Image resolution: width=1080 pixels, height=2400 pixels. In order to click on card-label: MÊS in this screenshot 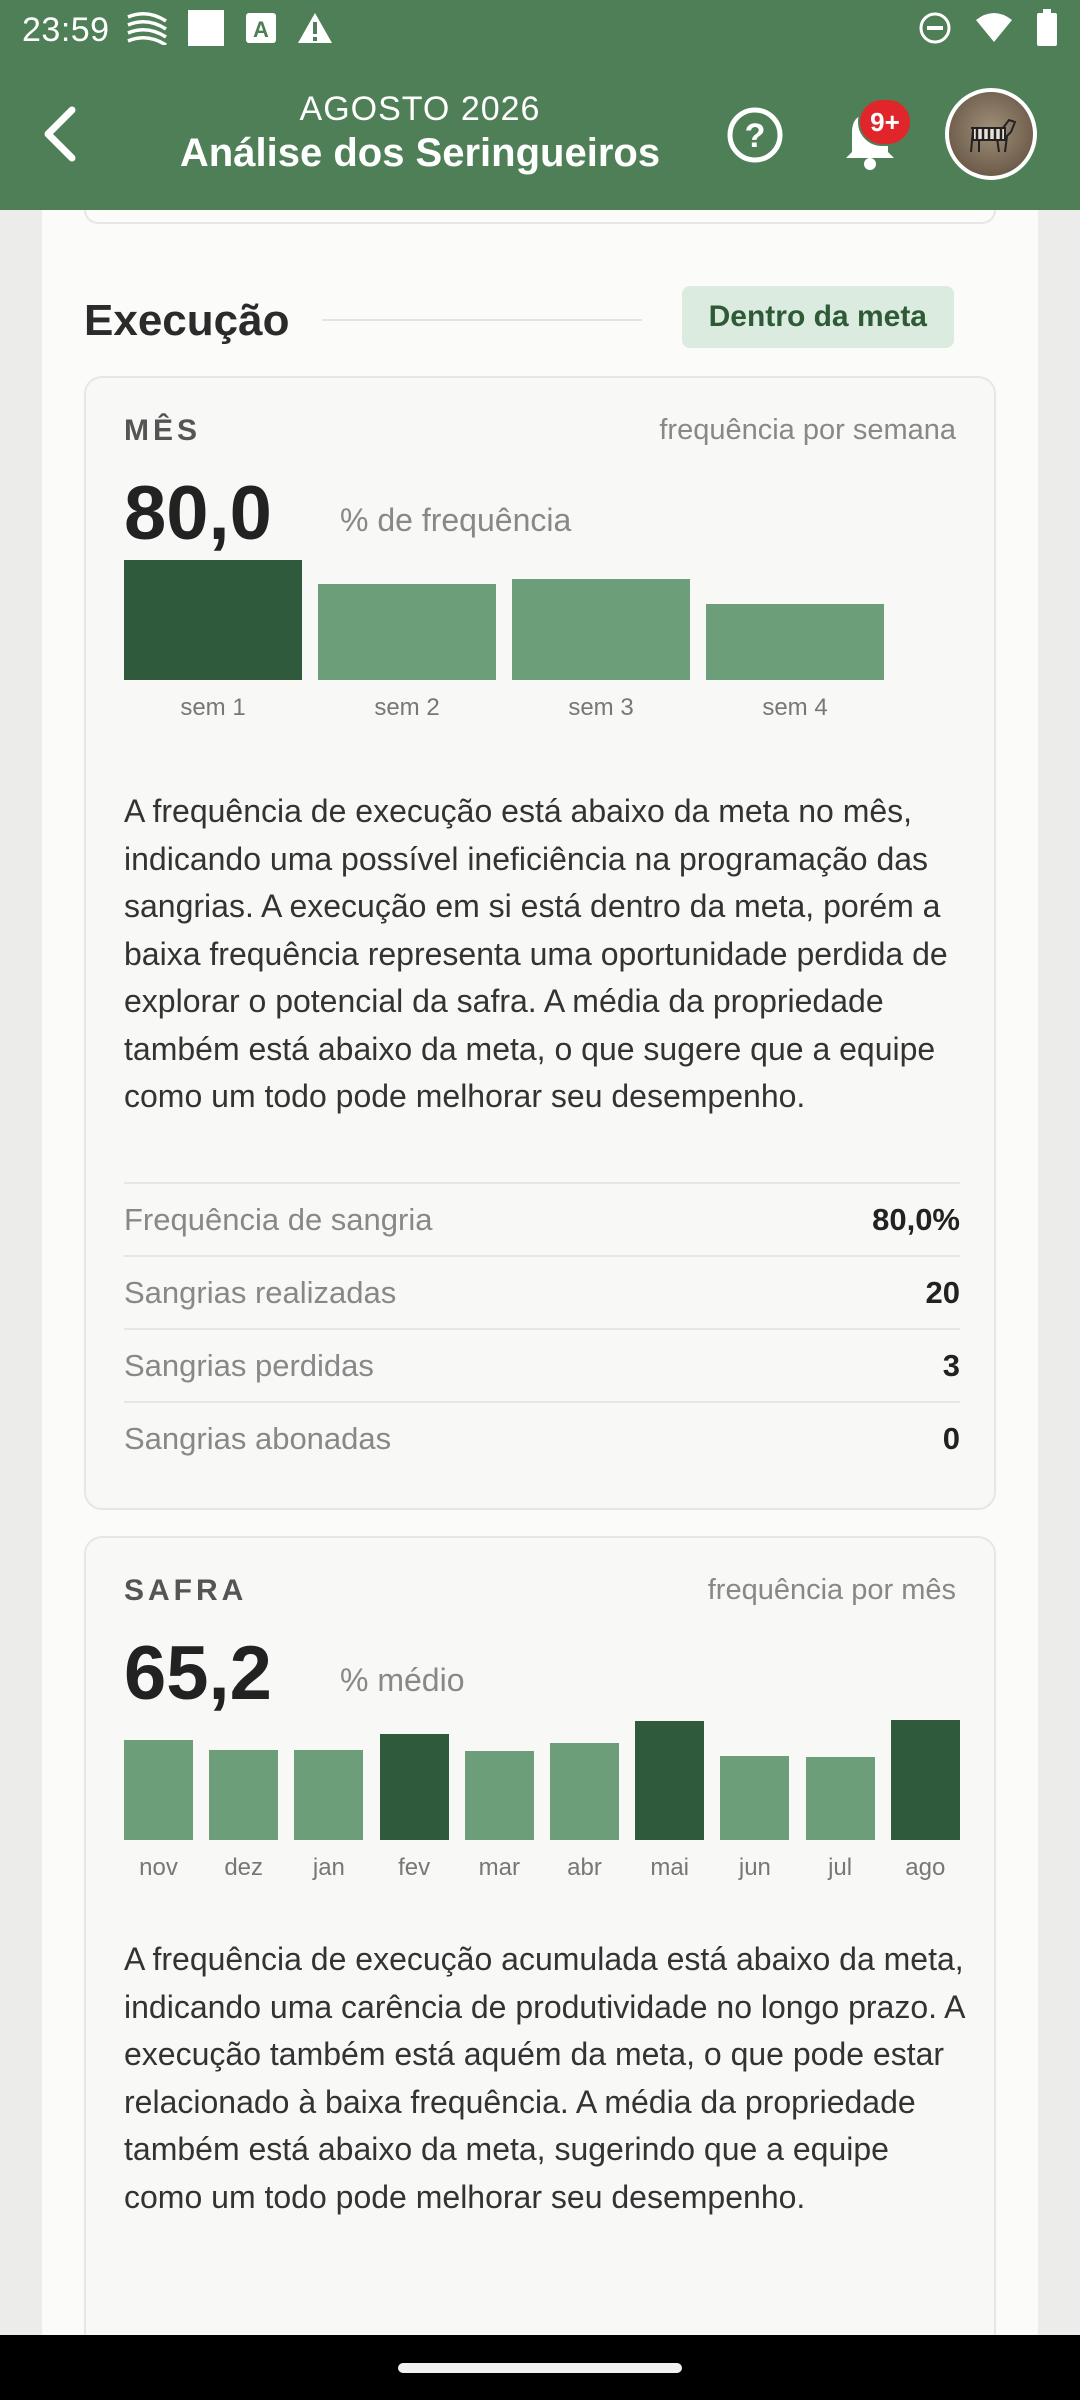, I will do `click(163, 430)`.